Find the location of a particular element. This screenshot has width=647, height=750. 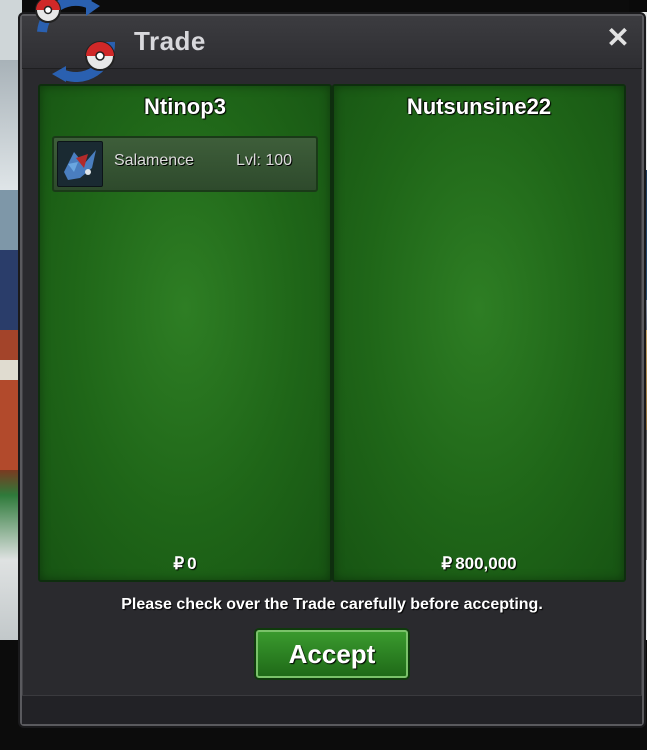

dialog-footer is located at coordinates (332, 709).